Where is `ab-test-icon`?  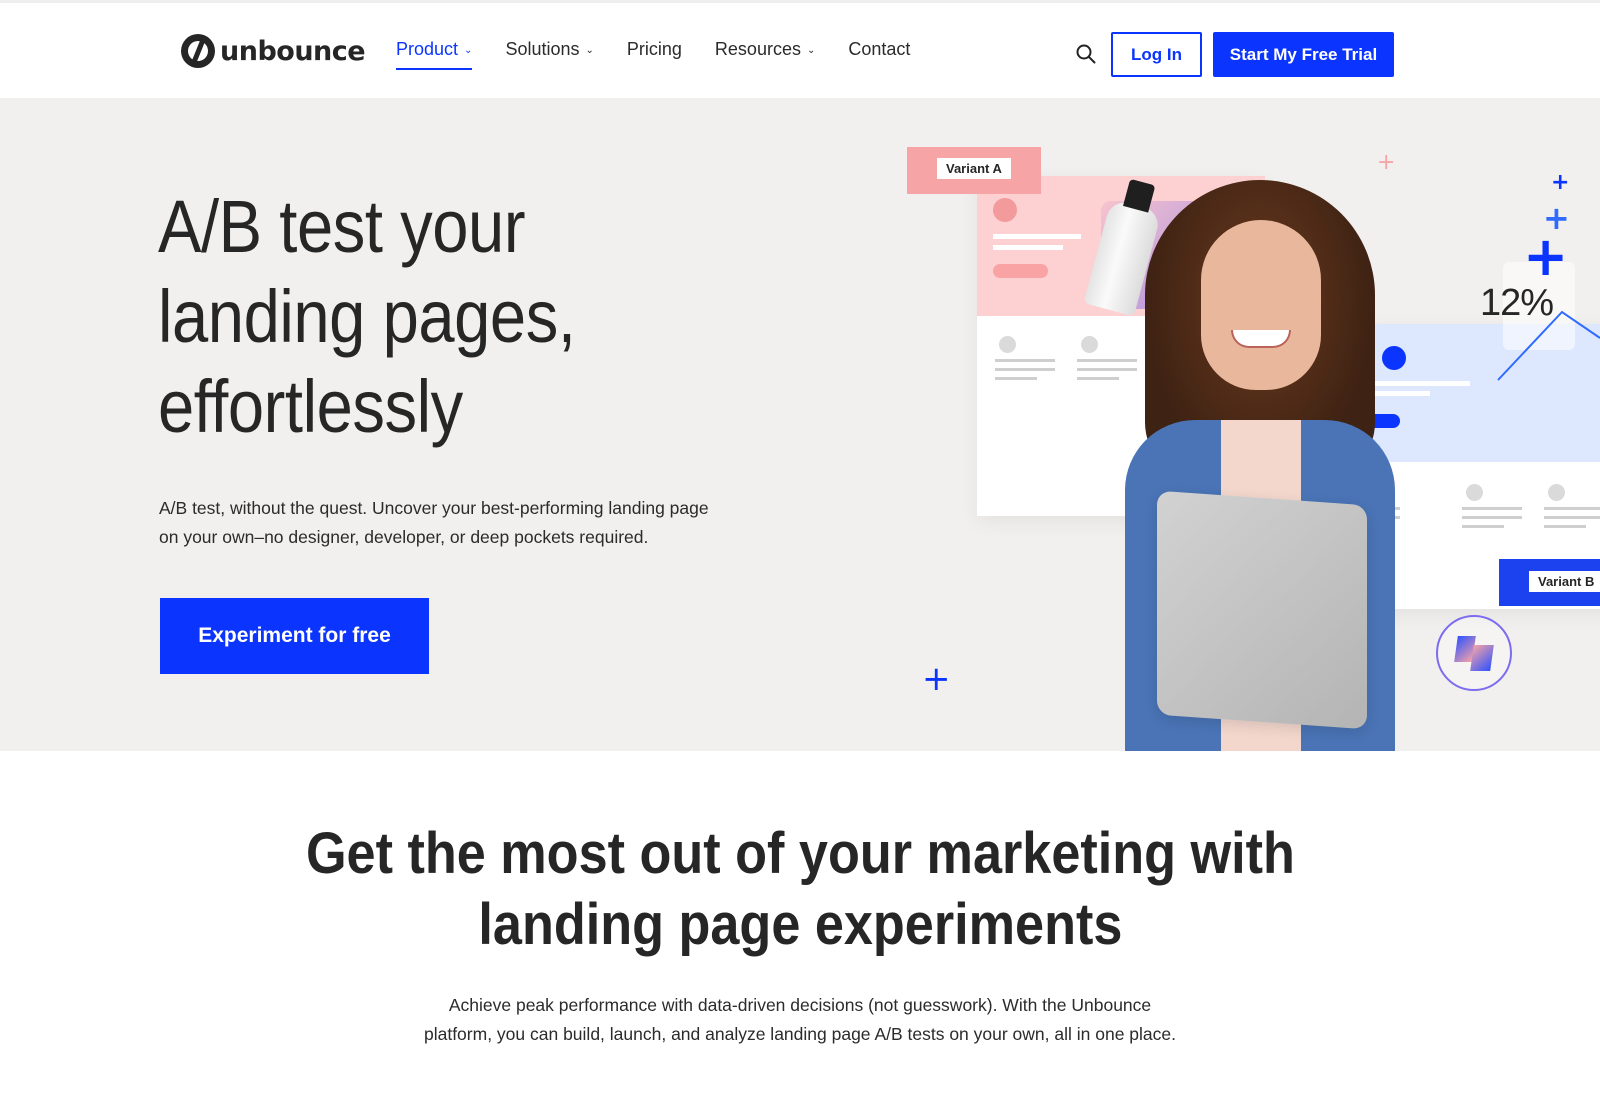
ab-test-icon is located at coordinates (1474, 653).